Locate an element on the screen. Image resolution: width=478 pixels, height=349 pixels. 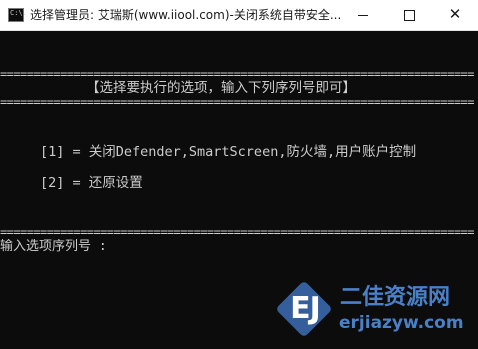
maximize-button is located at coordinates (409, 15).